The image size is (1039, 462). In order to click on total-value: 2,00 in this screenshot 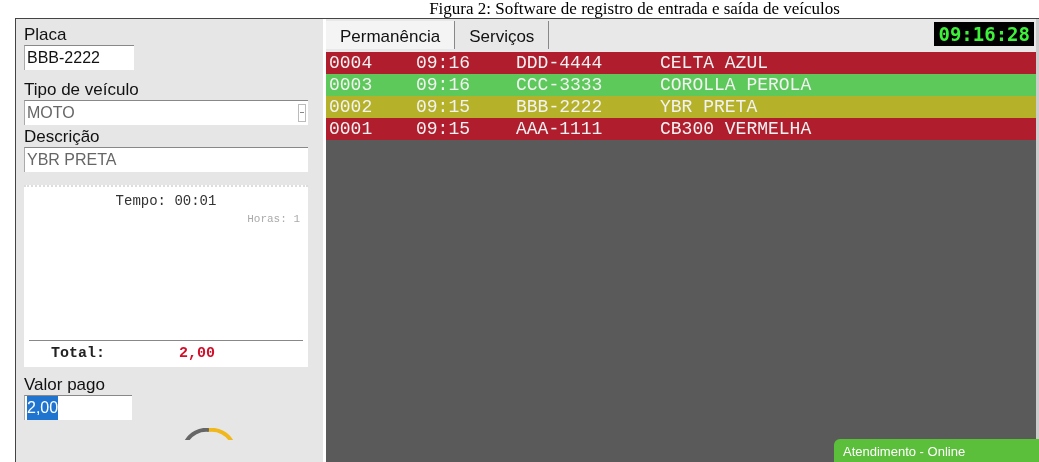, I will do `click(197, 353)`.